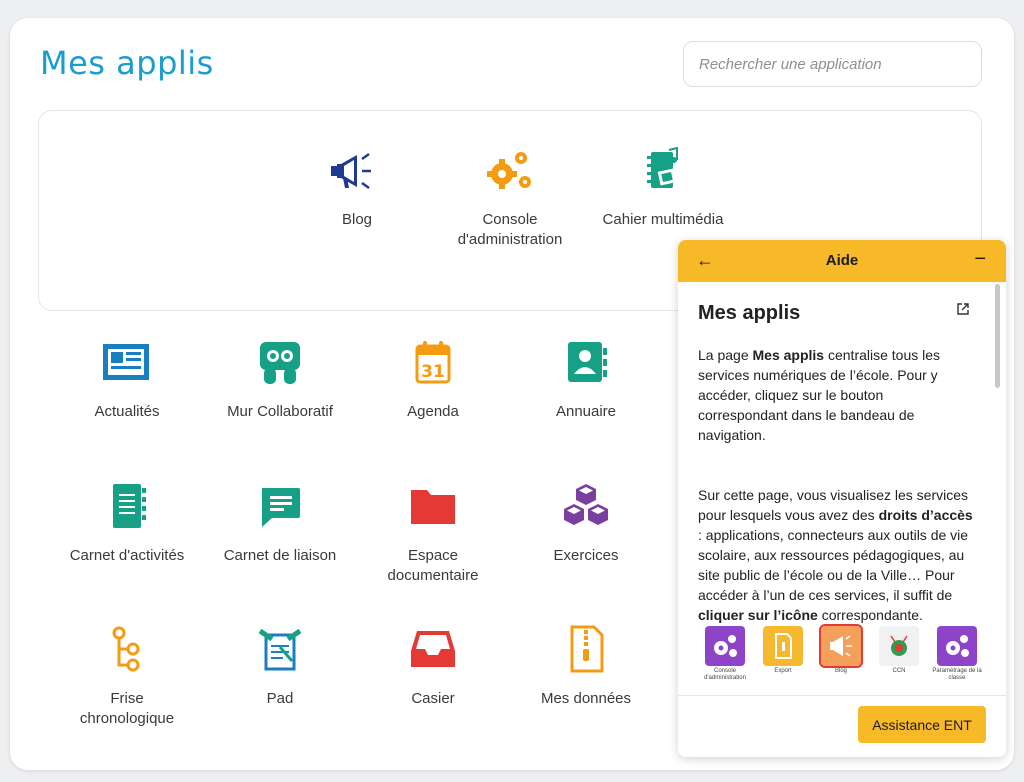  What do you see at coordinates (433, 534) in the screenshot?
I see `app-espace-documentaire: Espace documentaire` at bounding box center [433, 534].